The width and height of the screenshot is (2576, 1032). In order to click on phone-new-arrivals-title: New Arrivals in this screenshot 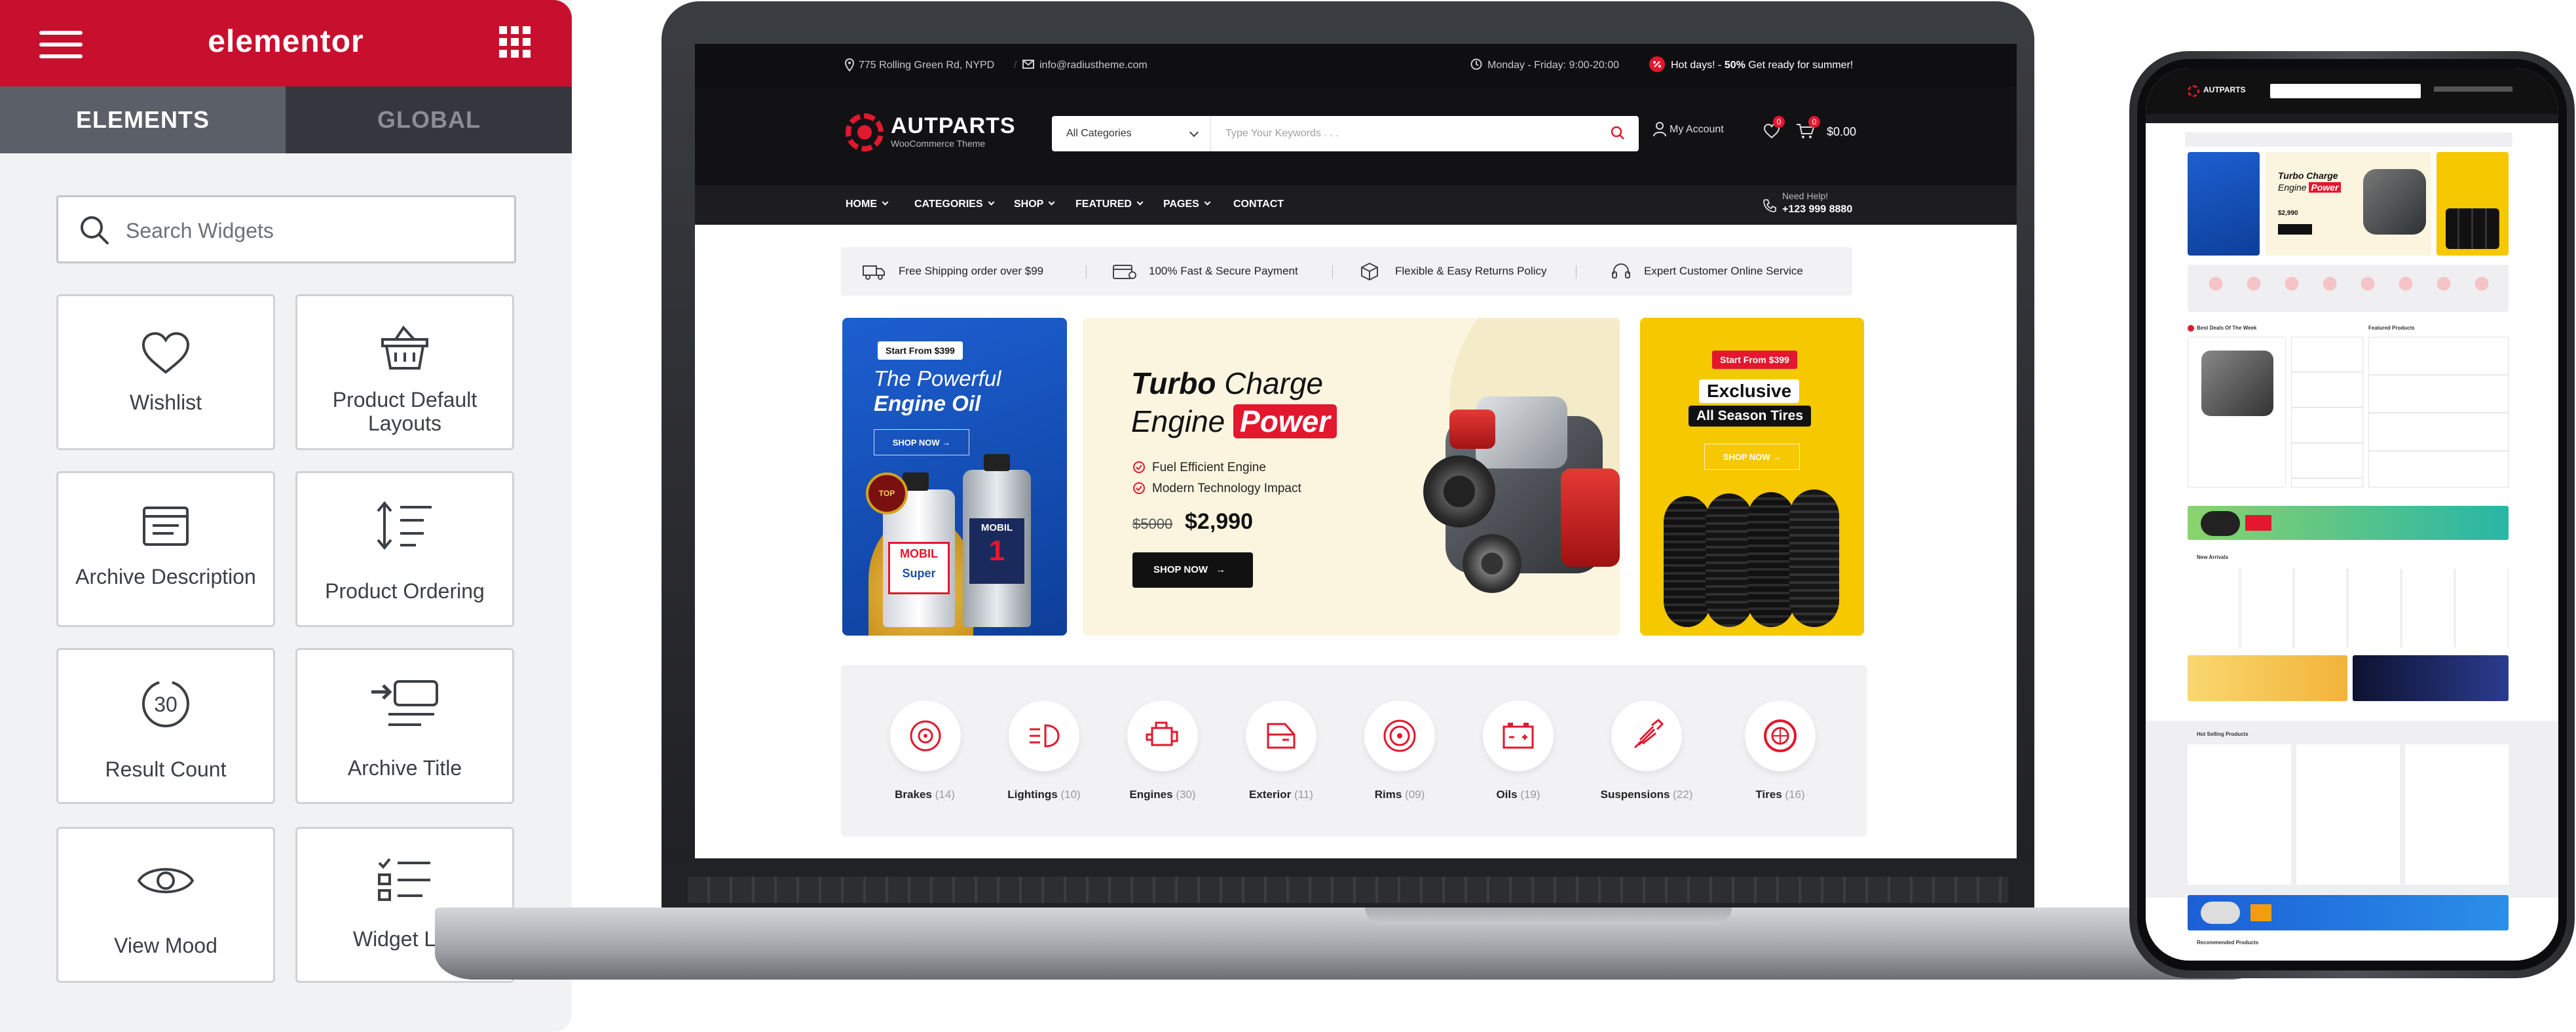, I will do `click(2213, 557)`.